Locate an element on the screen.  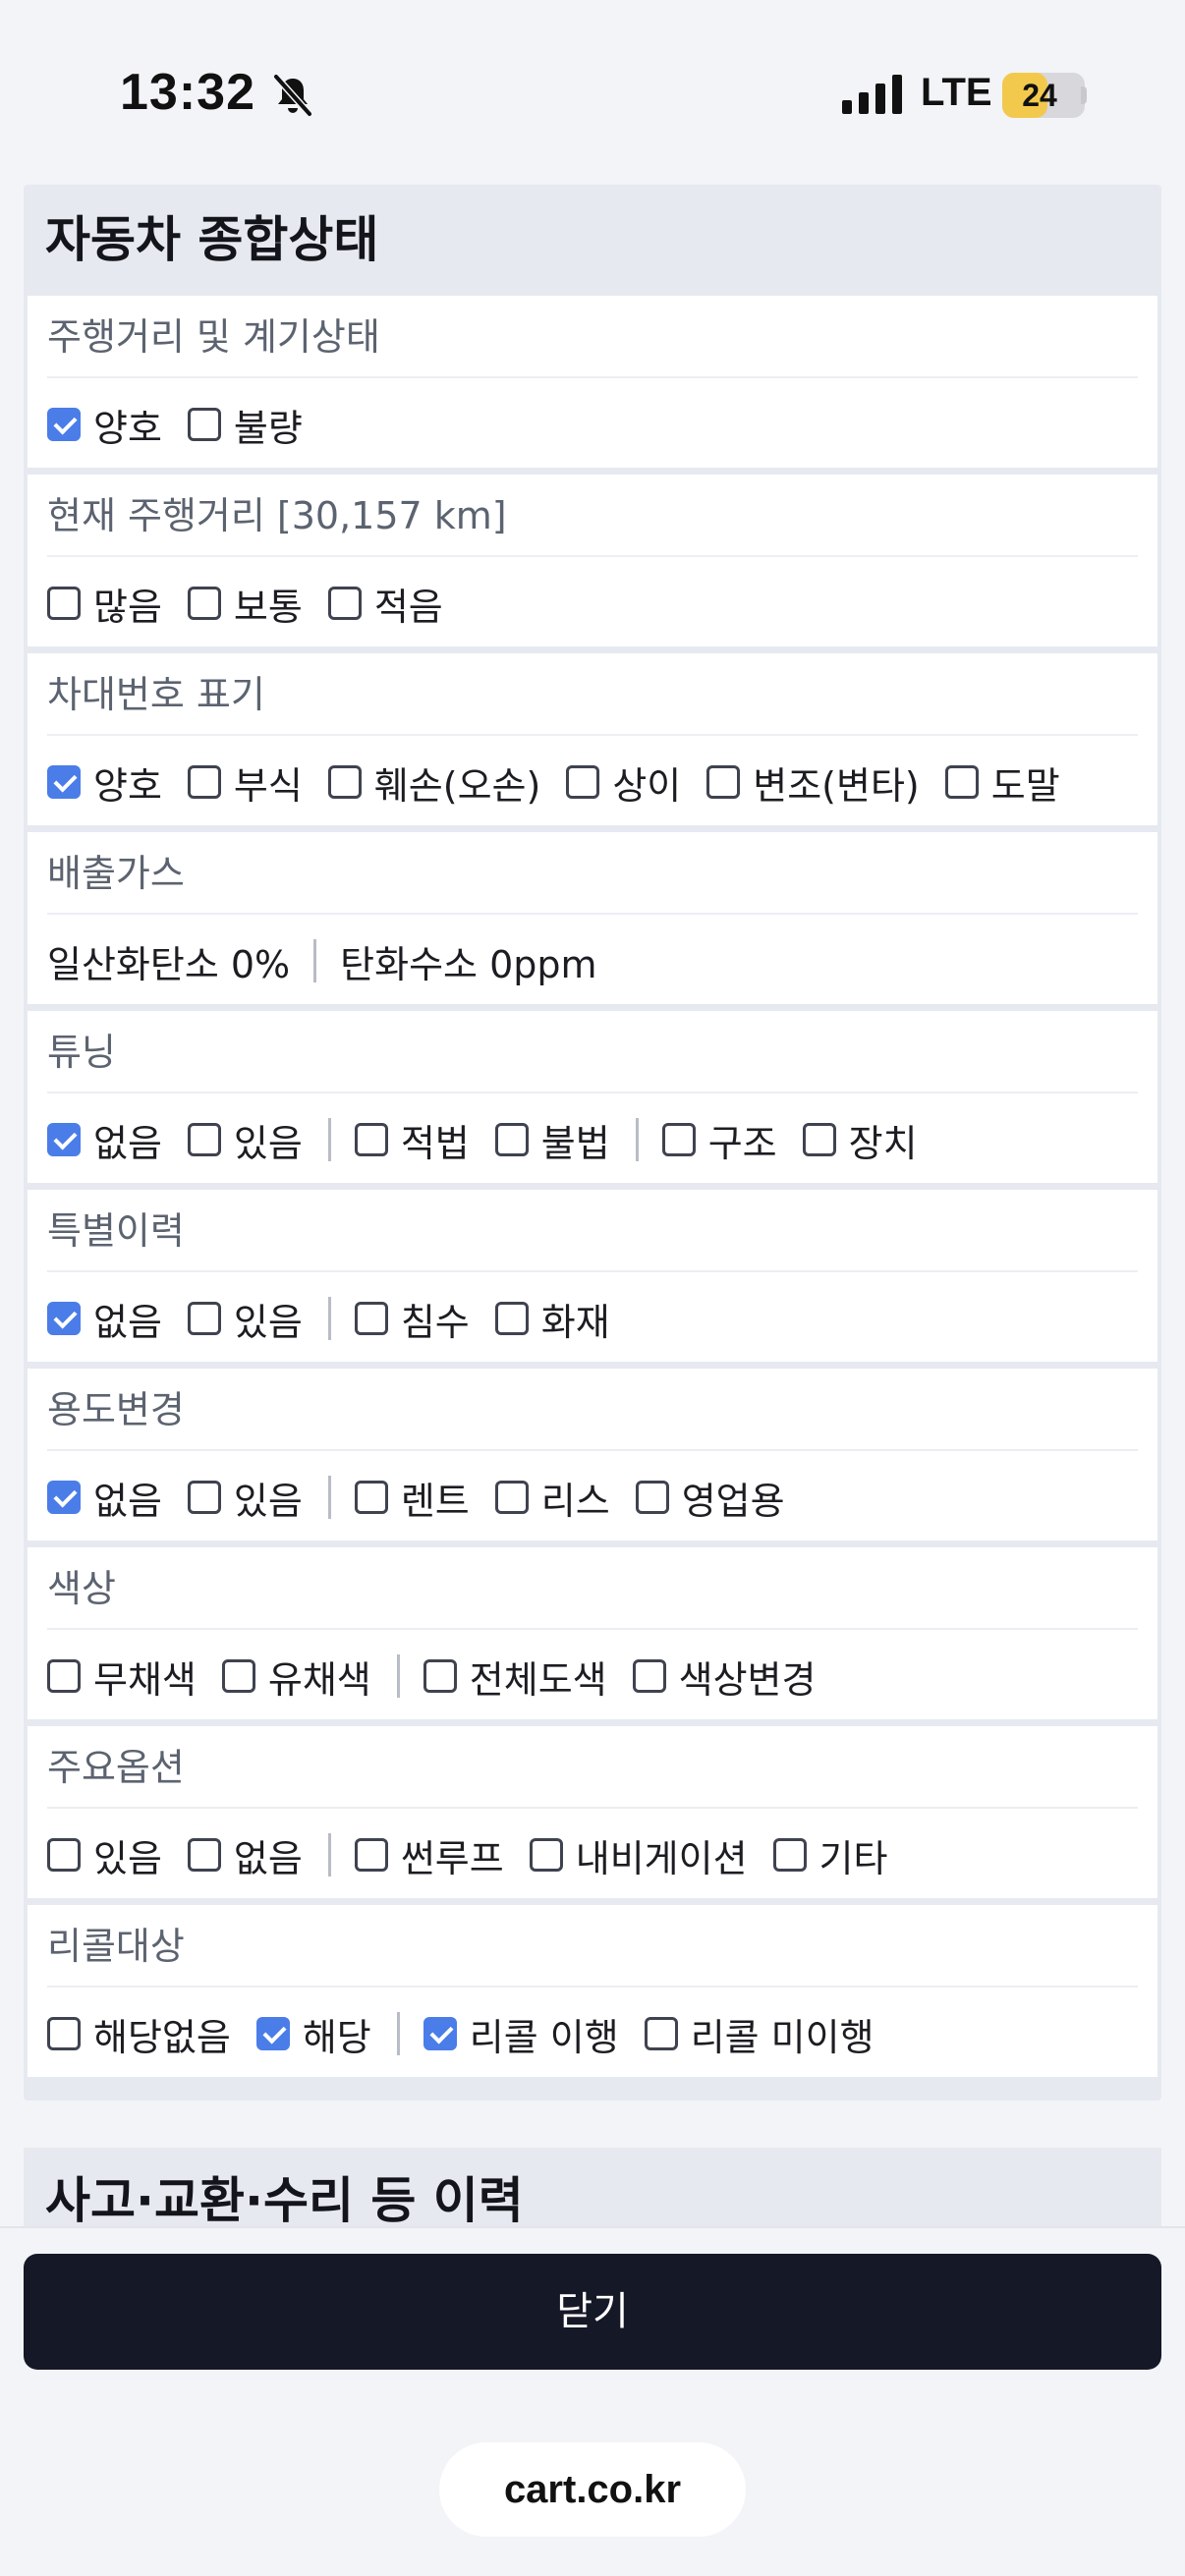
checkbox-option: 기타 is located at coordinates (830, 1855).